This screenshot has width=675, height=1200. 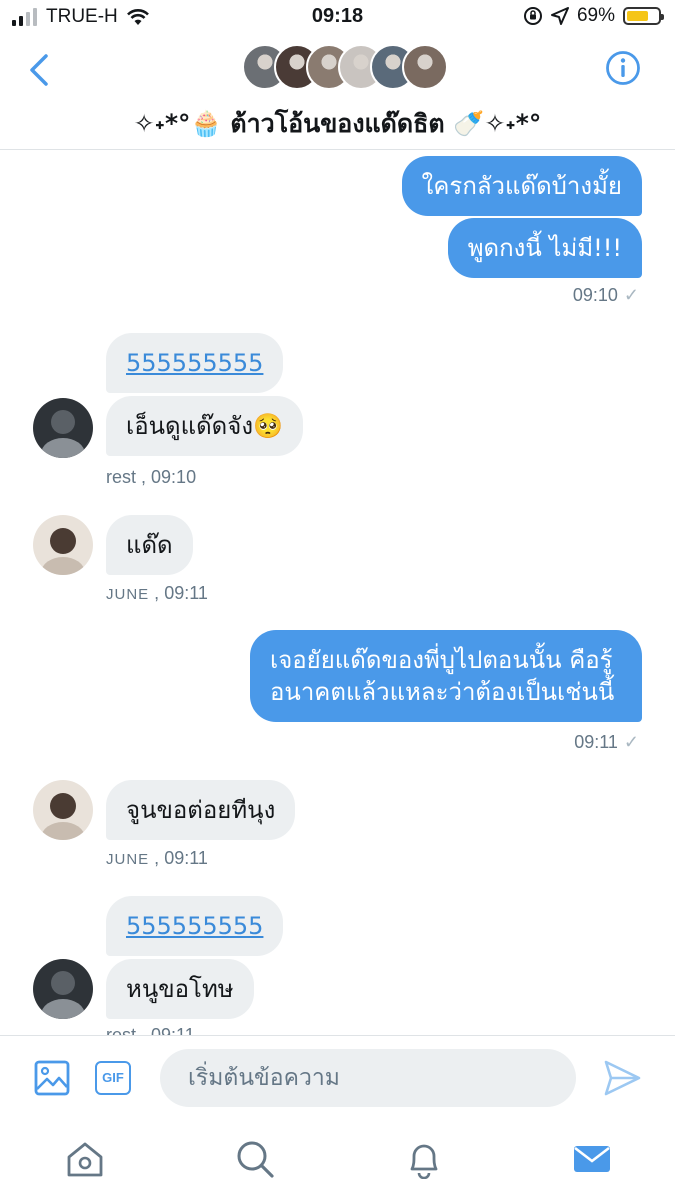 I want to click on tab-bar, so click(x=337, y=1161).